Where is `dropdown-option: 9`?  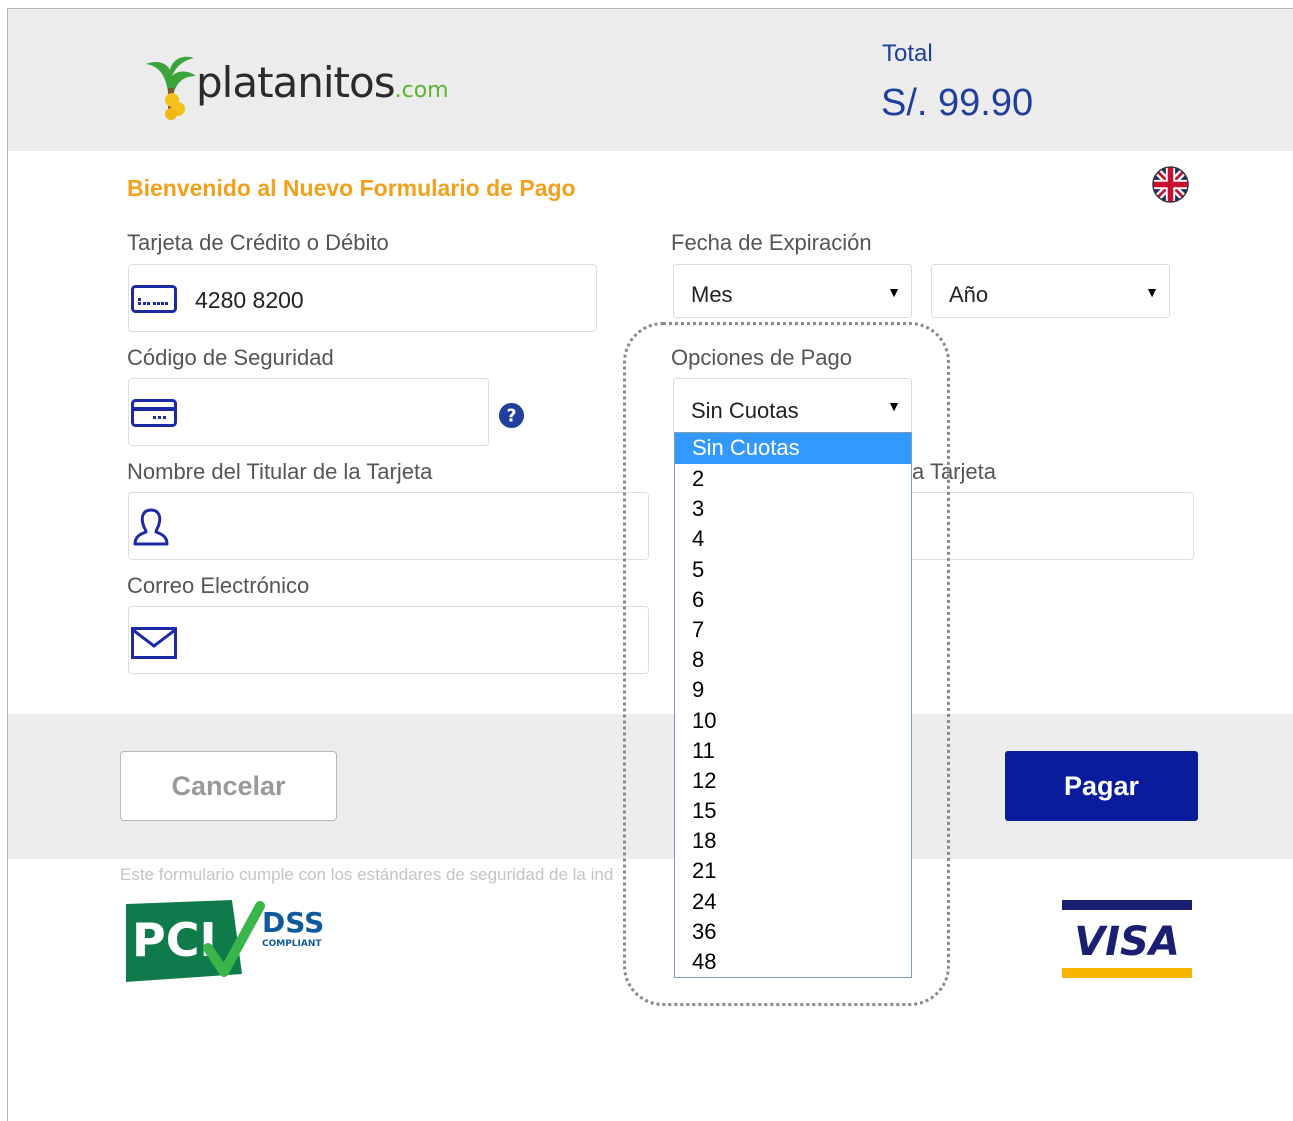 dropdown-option: 9 is located at coordinates (793, 690).